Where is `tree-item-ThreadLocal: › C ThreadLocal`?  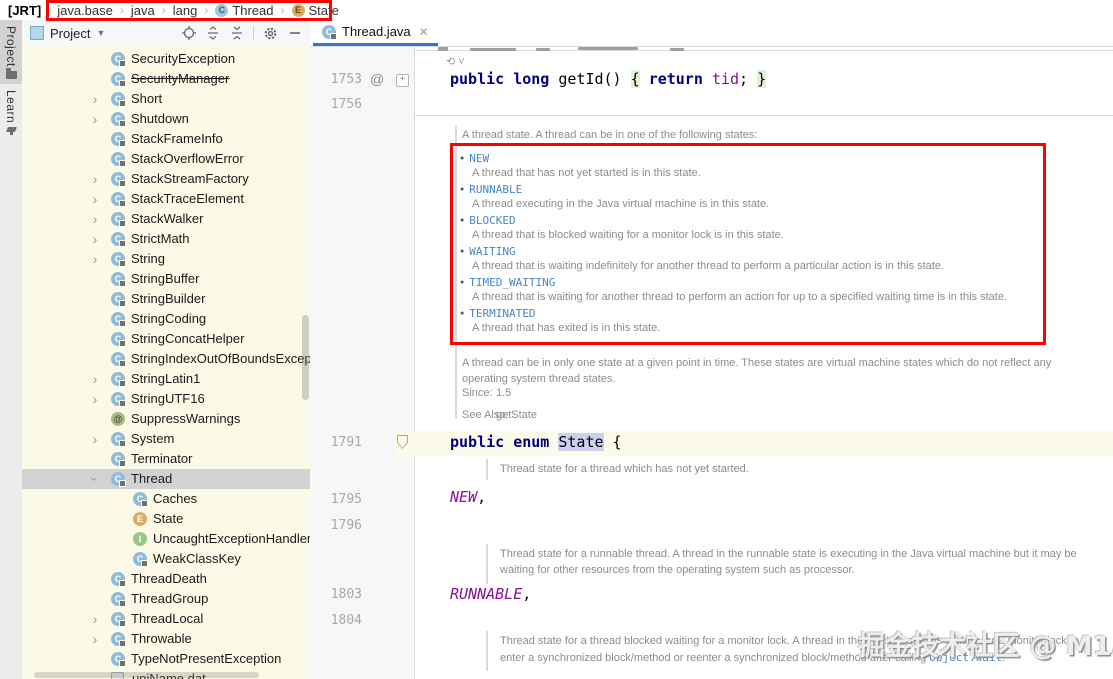 tree-item-ThreadLocal: › C ThreadLocal is located at coordinates (166, 619).